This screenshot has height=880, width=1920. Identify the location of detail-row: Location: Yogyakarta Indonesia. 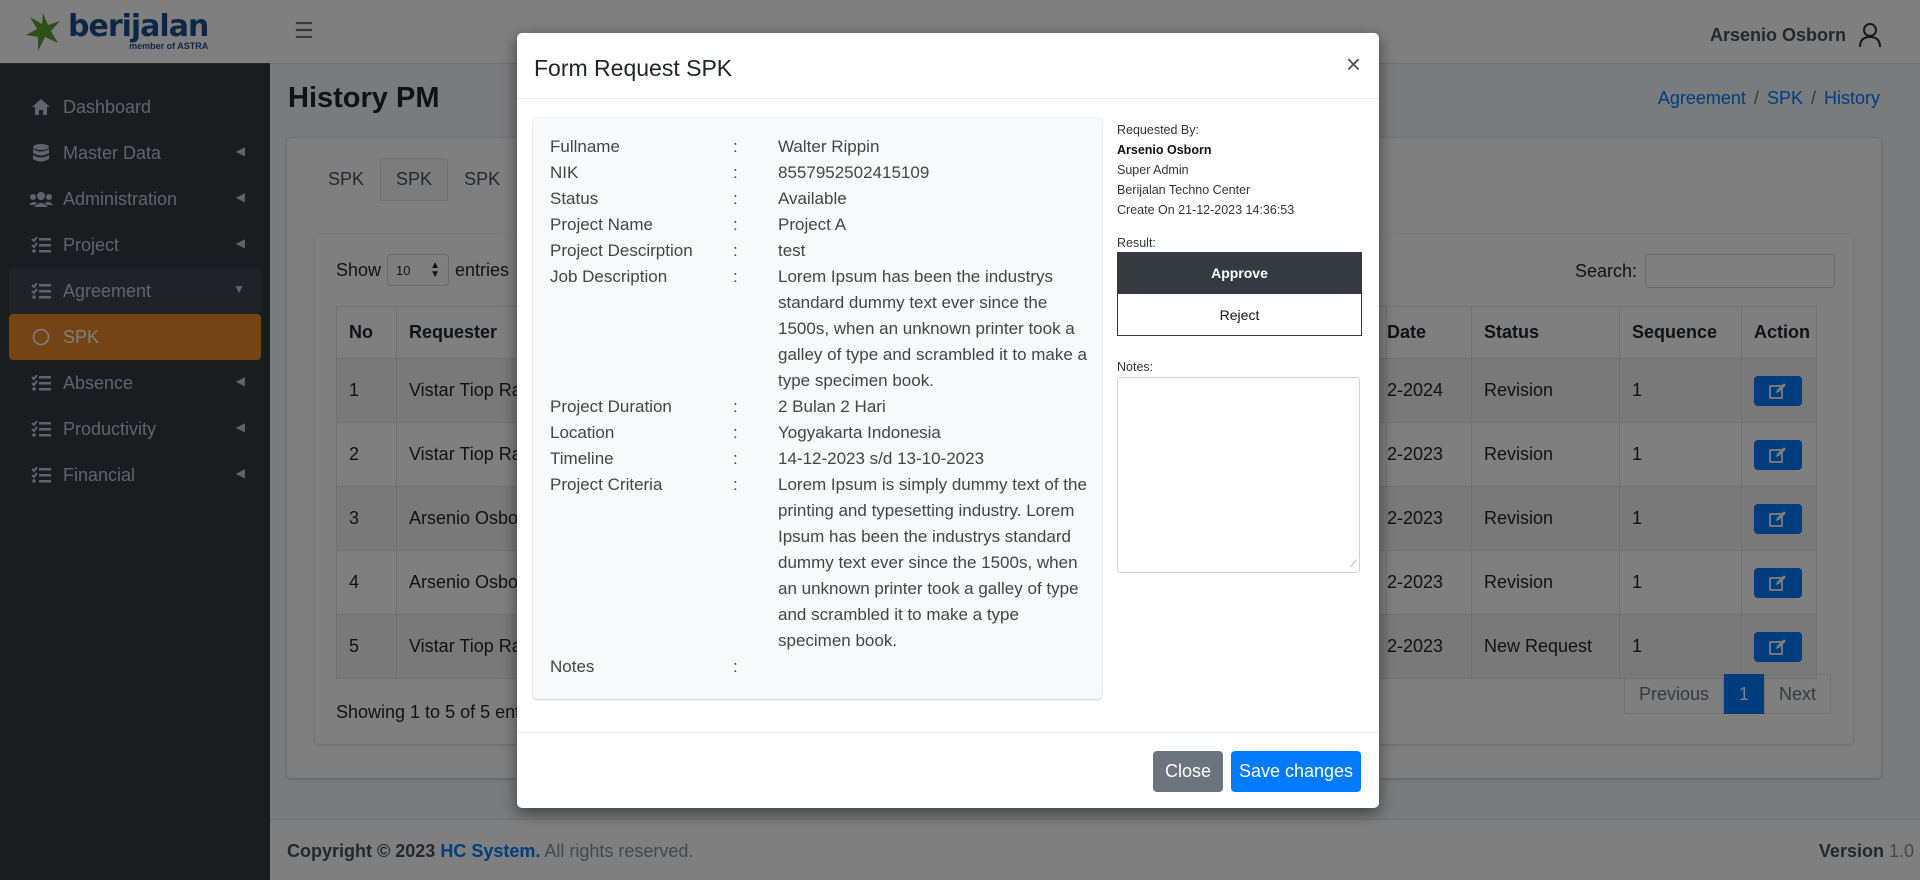
(822, 433).